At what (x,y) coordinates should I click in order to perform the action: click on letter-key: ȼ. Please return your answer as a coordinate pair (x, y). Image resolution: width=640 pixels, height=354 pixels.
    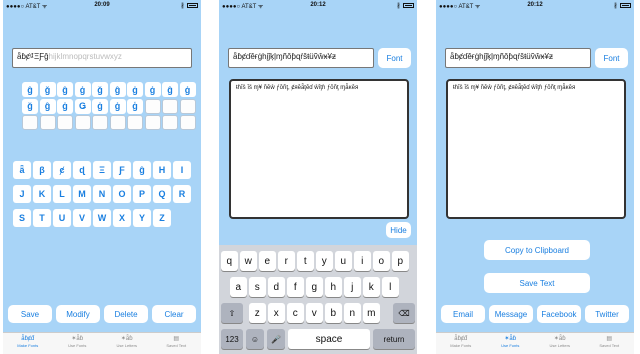
    Looking at the image, I should click on (62, 170).